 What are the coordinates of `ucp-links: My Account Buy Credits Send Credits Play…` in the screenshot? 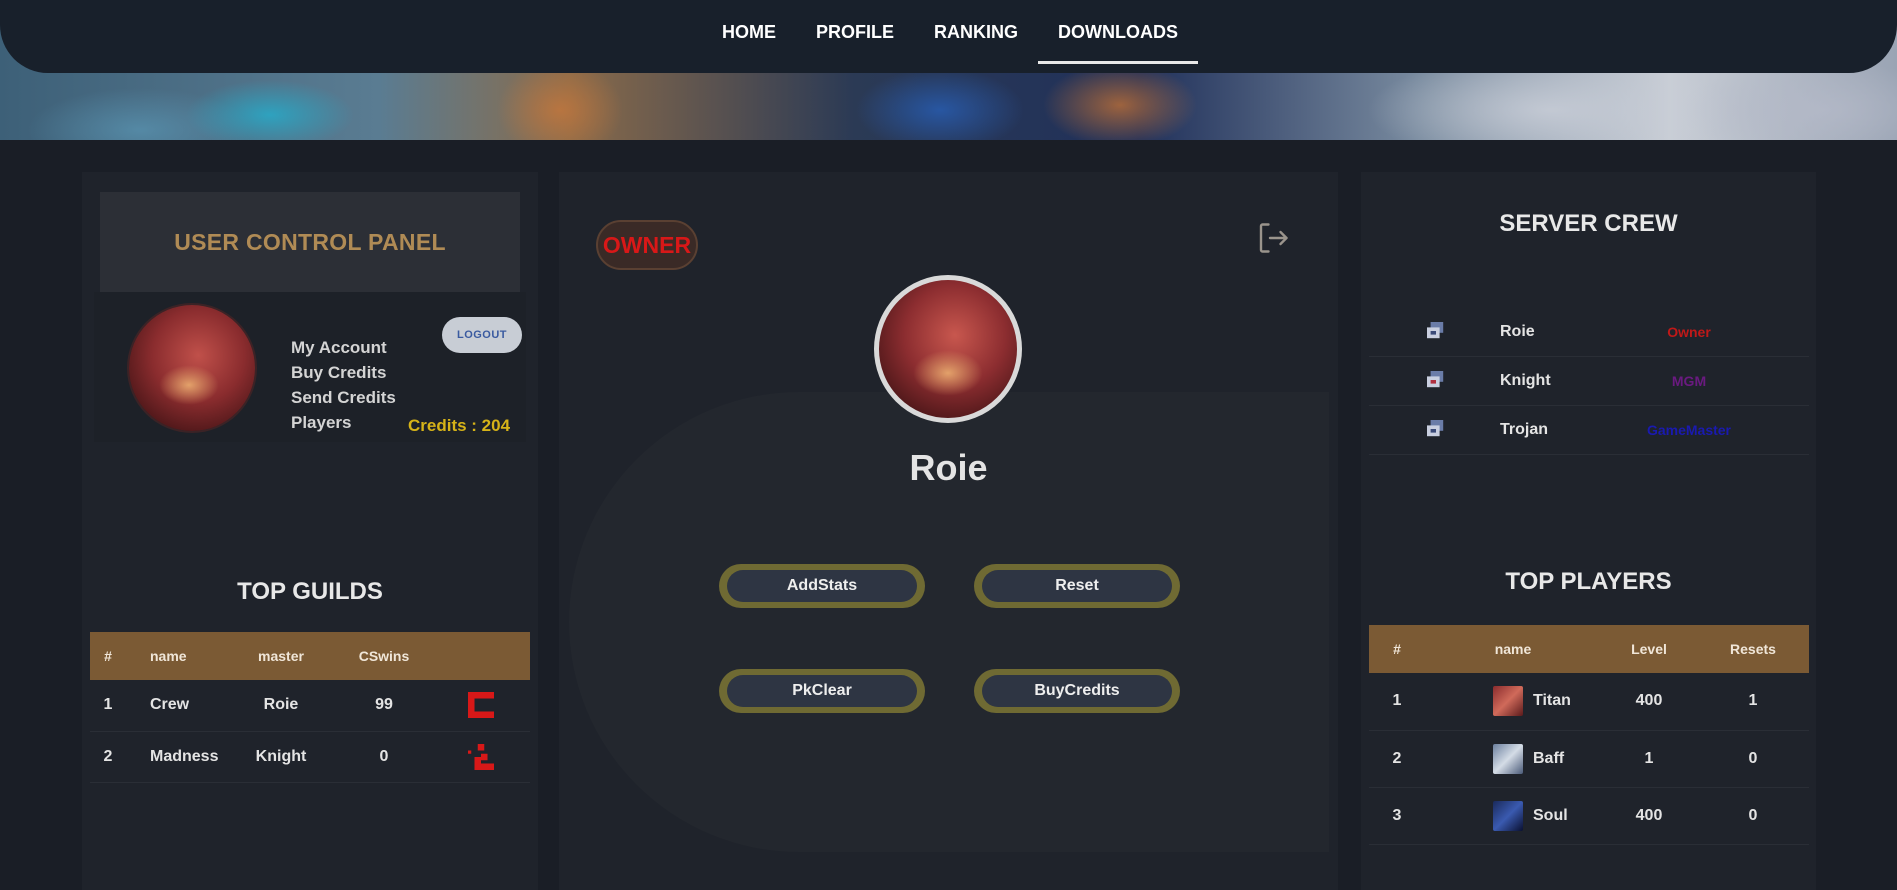 It's located at (343, 385).